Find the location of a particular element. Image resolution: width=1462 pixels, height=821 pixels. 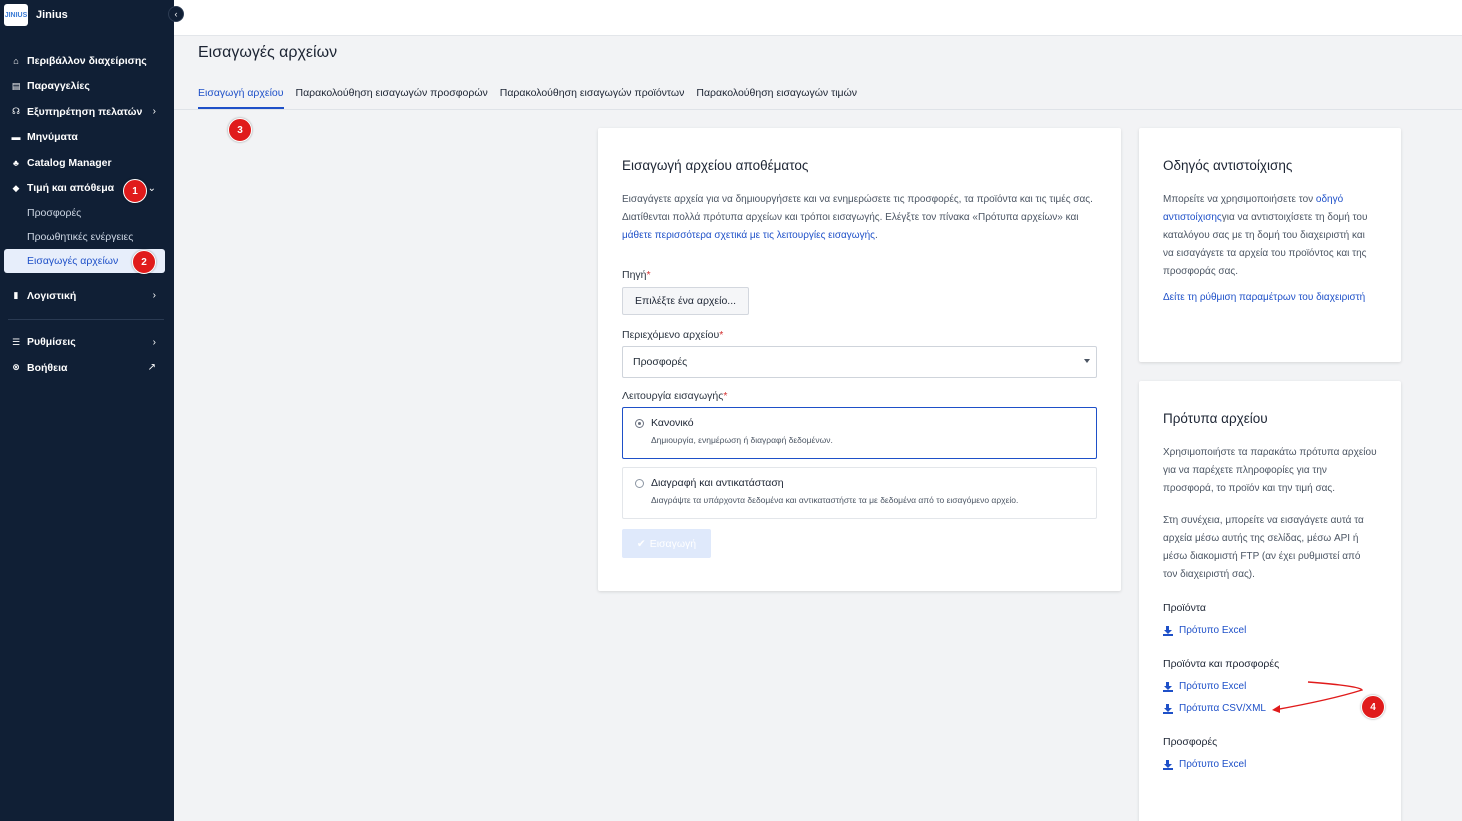

brand-logo: JINIUS is located at coordinates (16, 15).